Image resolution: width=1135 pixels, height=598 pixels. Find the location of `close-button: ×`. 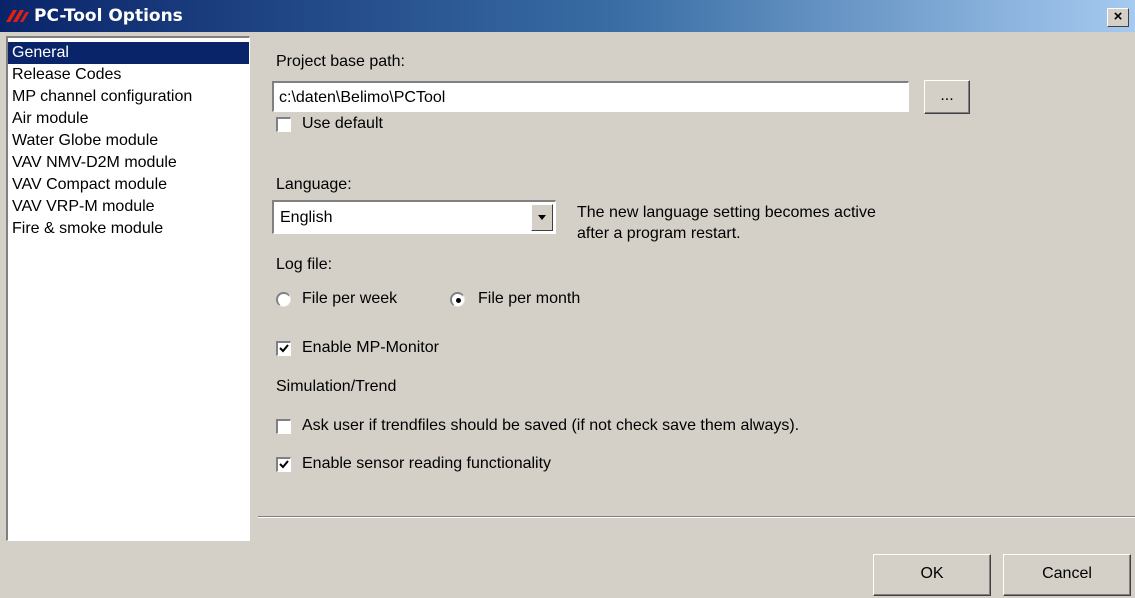

close-button: × is located at coordinates (1118, 17).